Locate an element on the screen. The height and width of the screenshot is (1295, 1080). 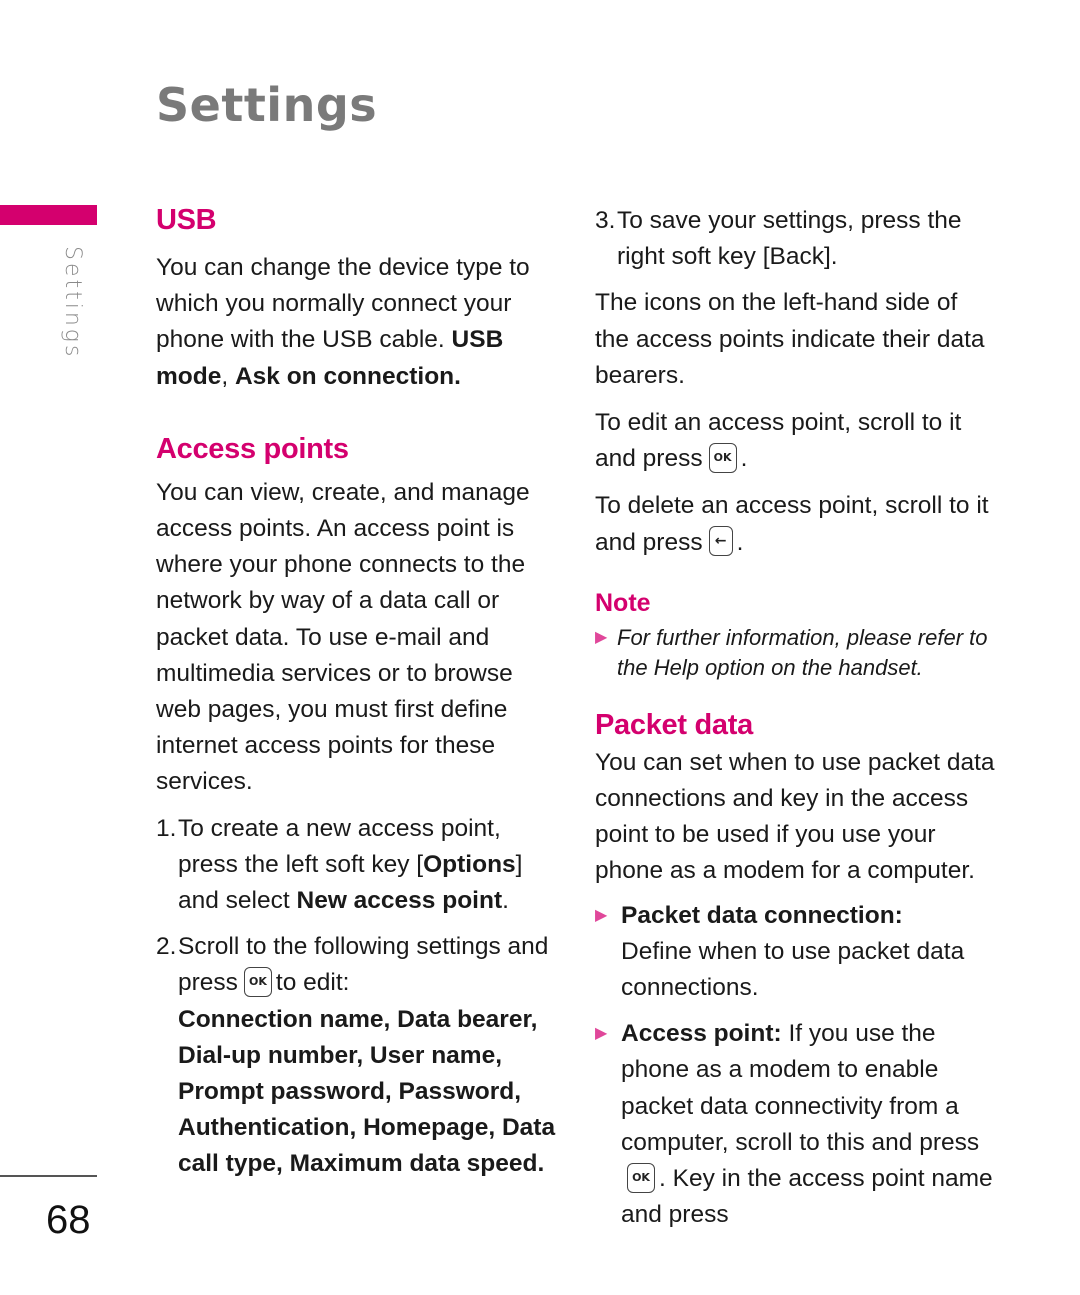
step-1-text-c: . is located at coordinates (505, 901).